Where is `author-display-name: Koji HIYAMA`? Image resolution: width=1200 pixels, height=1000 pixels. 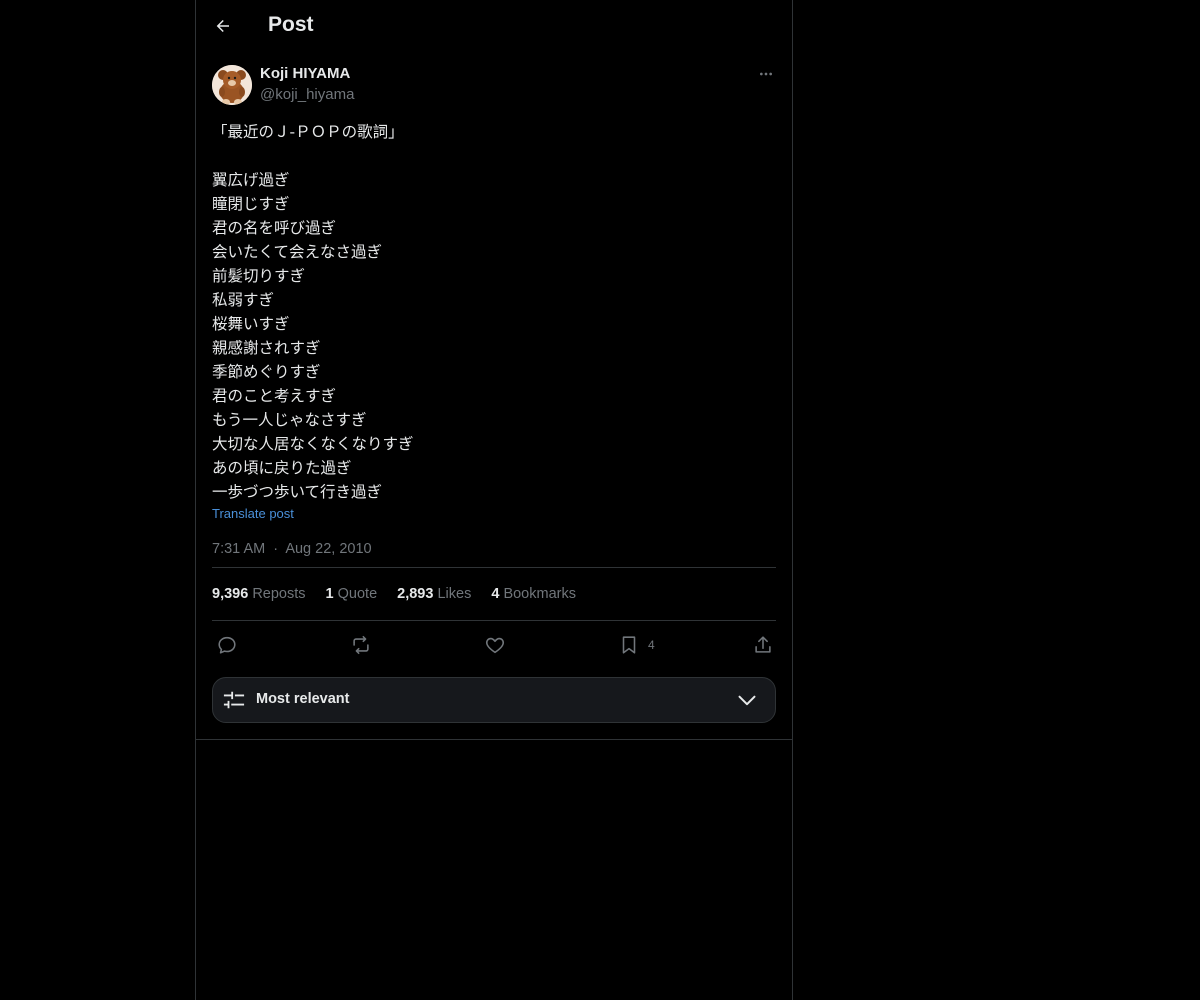
author-display-name: Koji HIYAMA is located at coordinates (305, 73).